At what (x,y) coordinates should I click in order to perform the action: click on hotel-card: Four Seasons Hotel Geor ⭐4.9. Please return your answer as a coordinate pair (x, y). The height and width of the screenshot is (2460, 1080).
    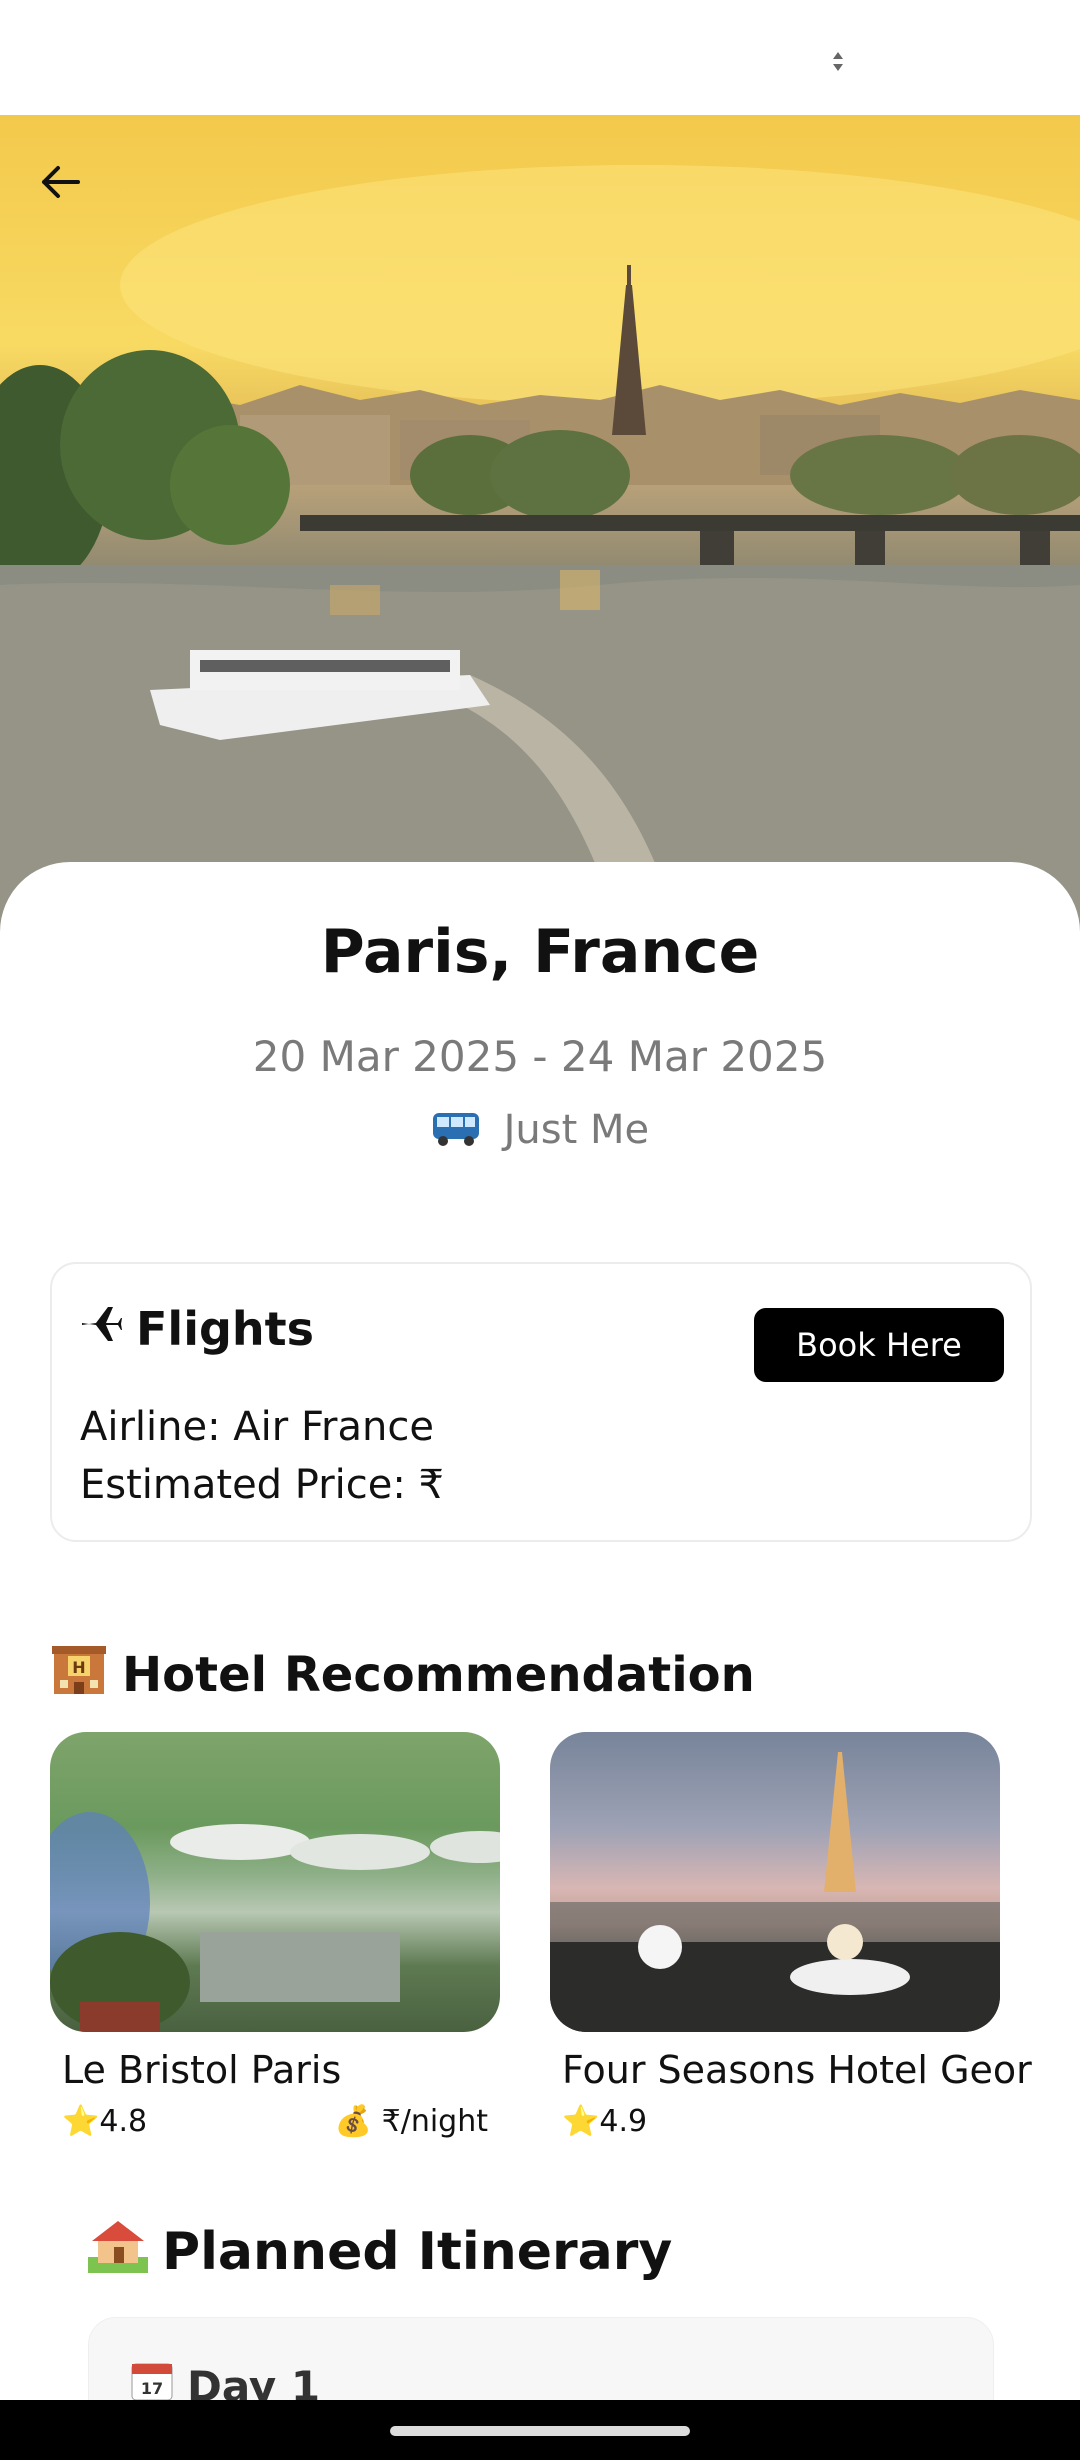
    Looking at the image, I should click on (791, 1938).